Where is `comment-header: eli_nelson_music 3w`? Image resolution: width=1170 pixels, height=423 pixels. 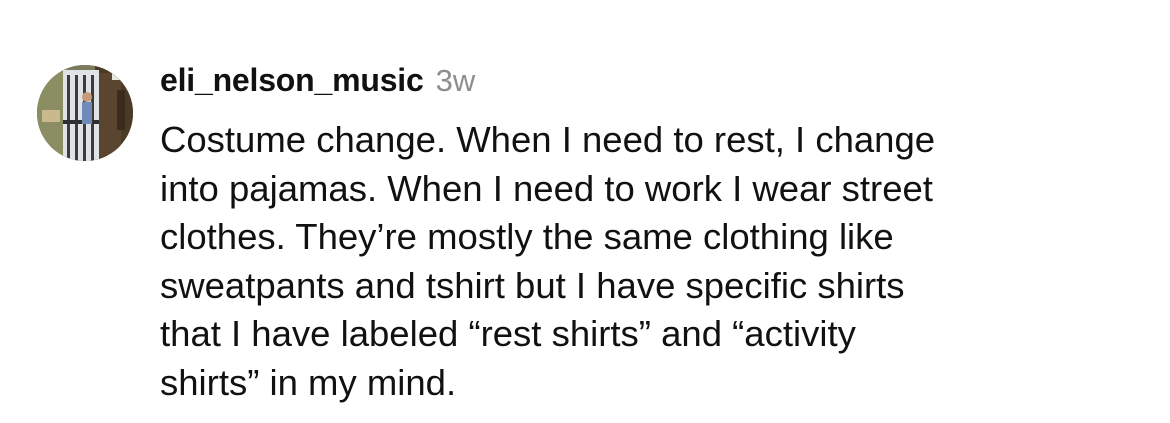 comment-header: eli_nelson_music 3w is located at coordinates (655, 84).